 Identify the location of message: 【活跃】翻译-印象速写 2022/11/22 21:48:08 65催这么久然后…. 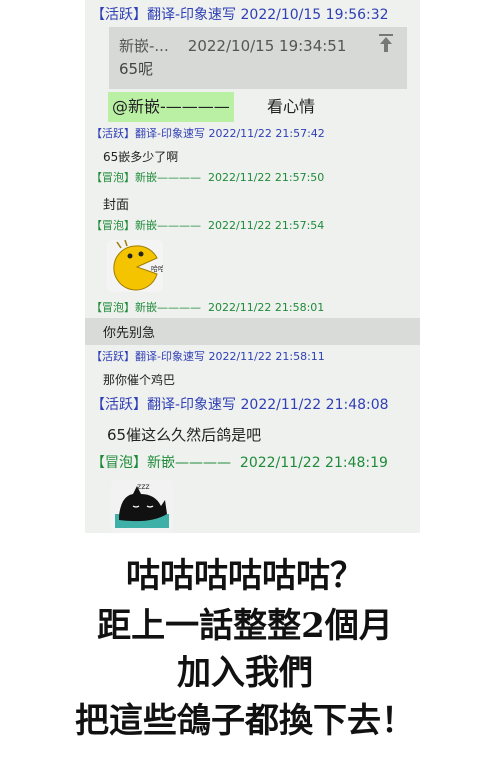
(252, 421).